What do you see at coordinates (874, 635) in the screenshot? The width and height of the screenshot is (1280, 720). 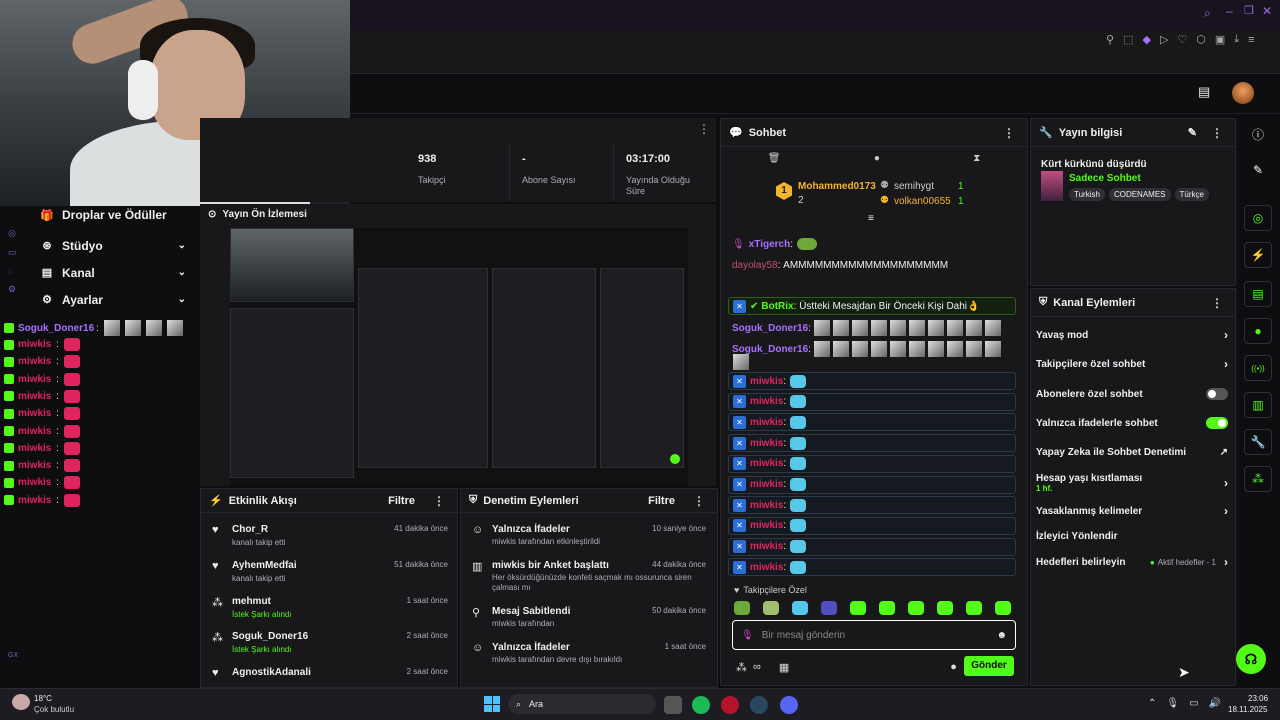 I see `chat-input-box: 🎙 Bir mesaj gönderin ☻` at bounding box center [874, 635].